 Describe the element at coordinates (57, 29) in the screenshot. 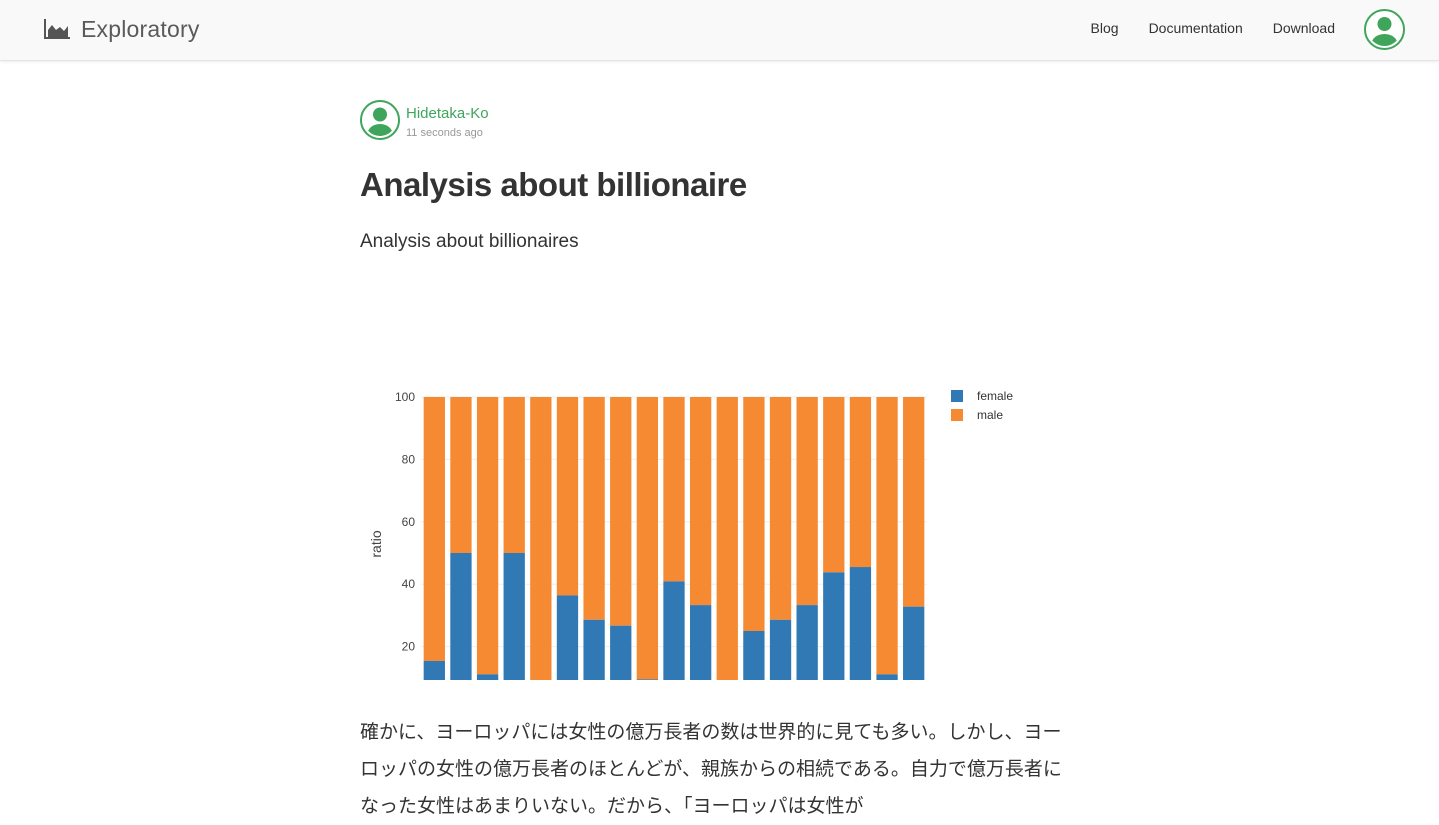

I see `chart-logo-icon` at that location.